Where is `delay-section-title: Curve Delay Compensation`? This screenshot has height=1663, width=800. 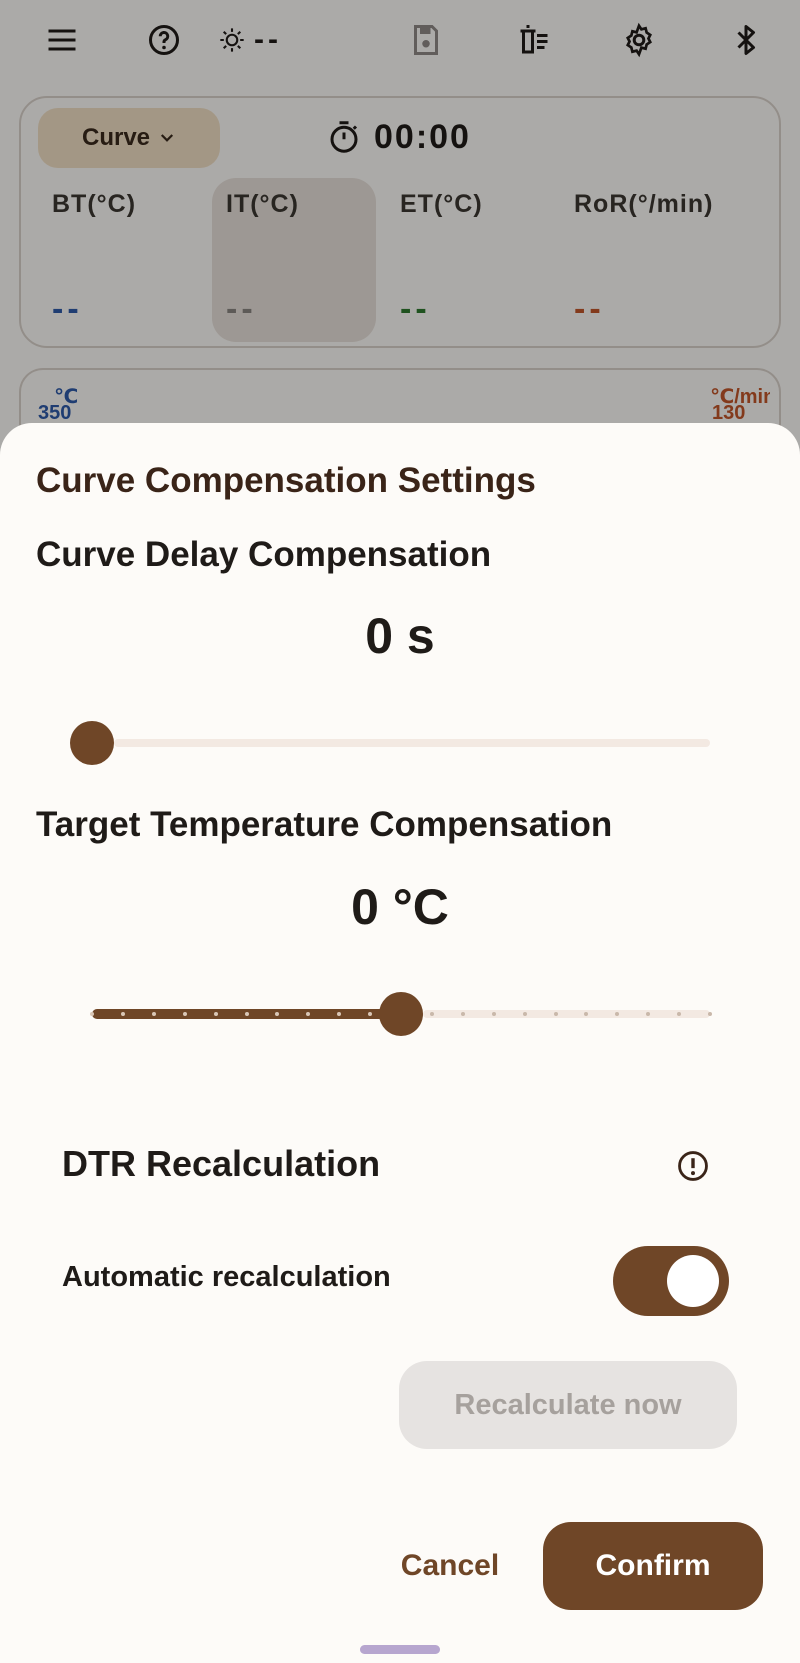 delay-section-title: Curve Delay Compensation is located at coordinates (264, 554).